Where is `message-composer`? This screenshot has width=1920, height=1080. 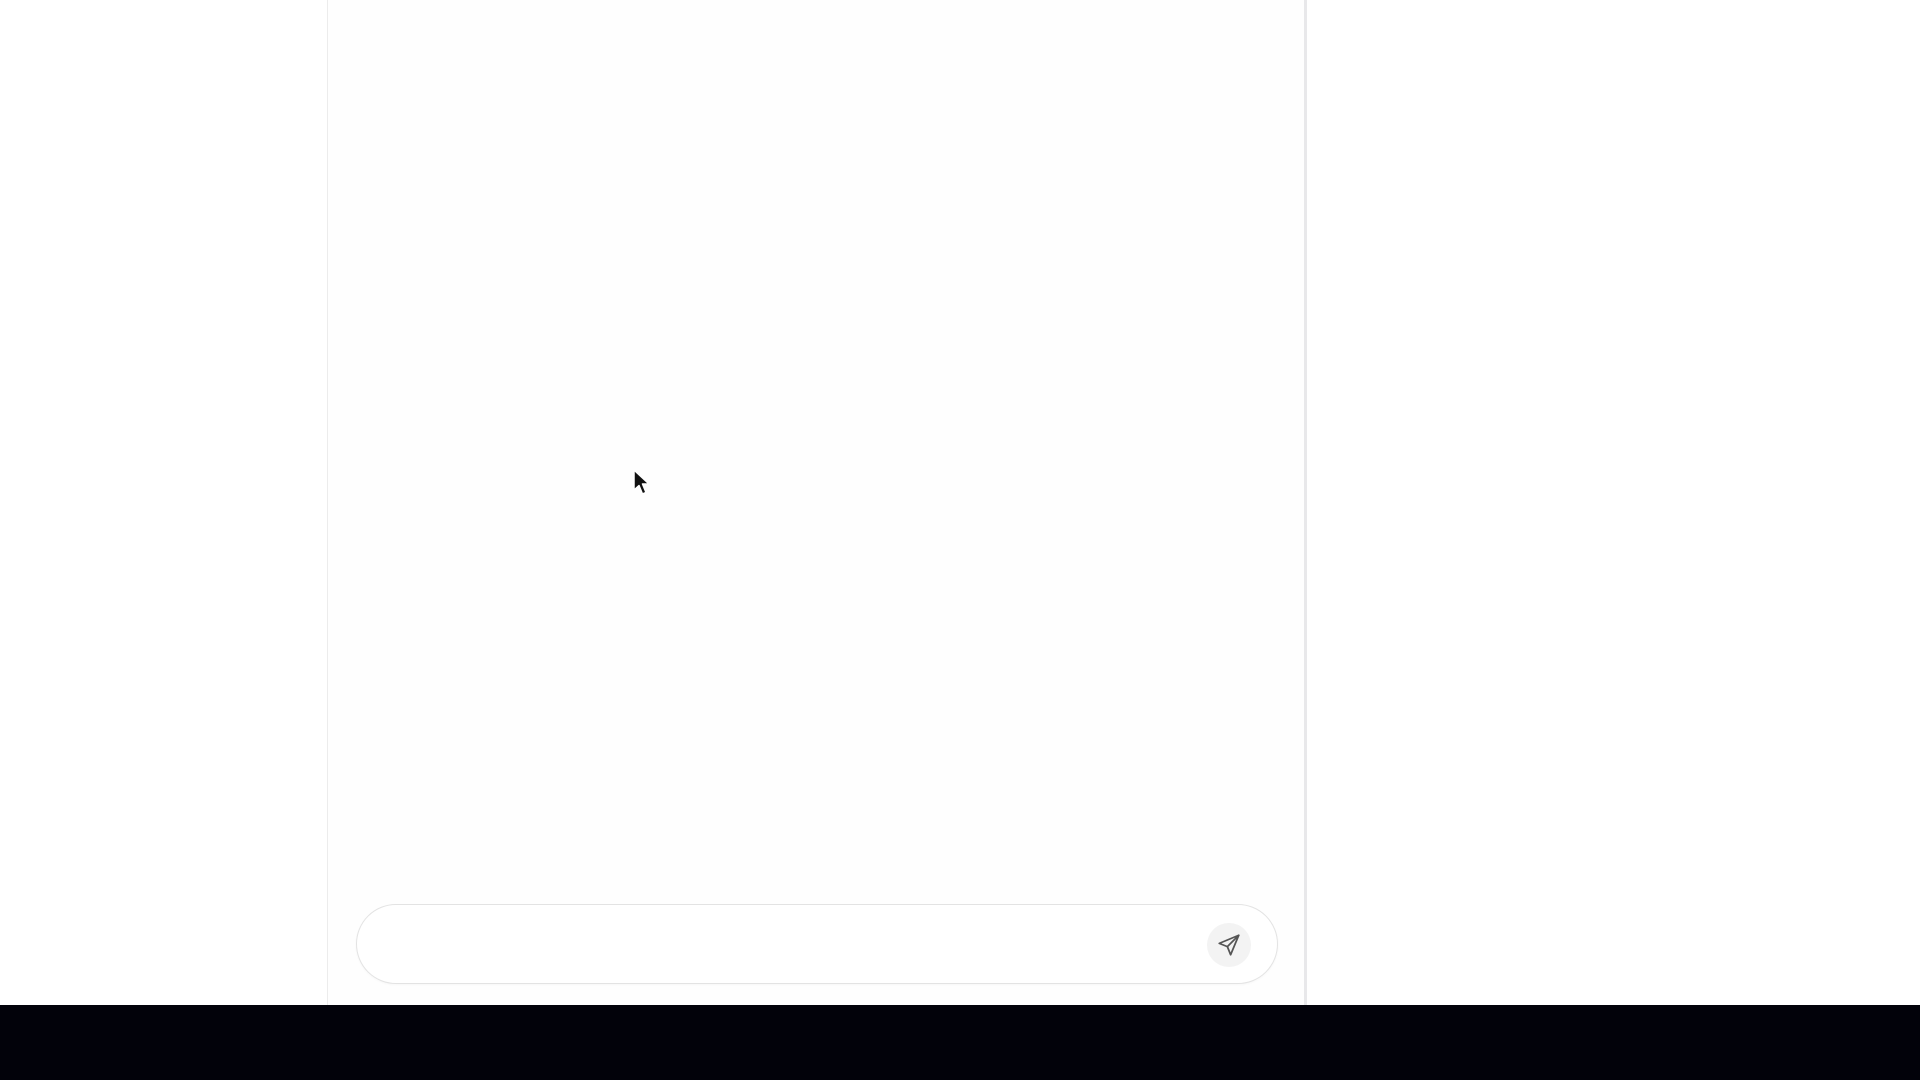
message-composer is located at coordinates (817, 944).